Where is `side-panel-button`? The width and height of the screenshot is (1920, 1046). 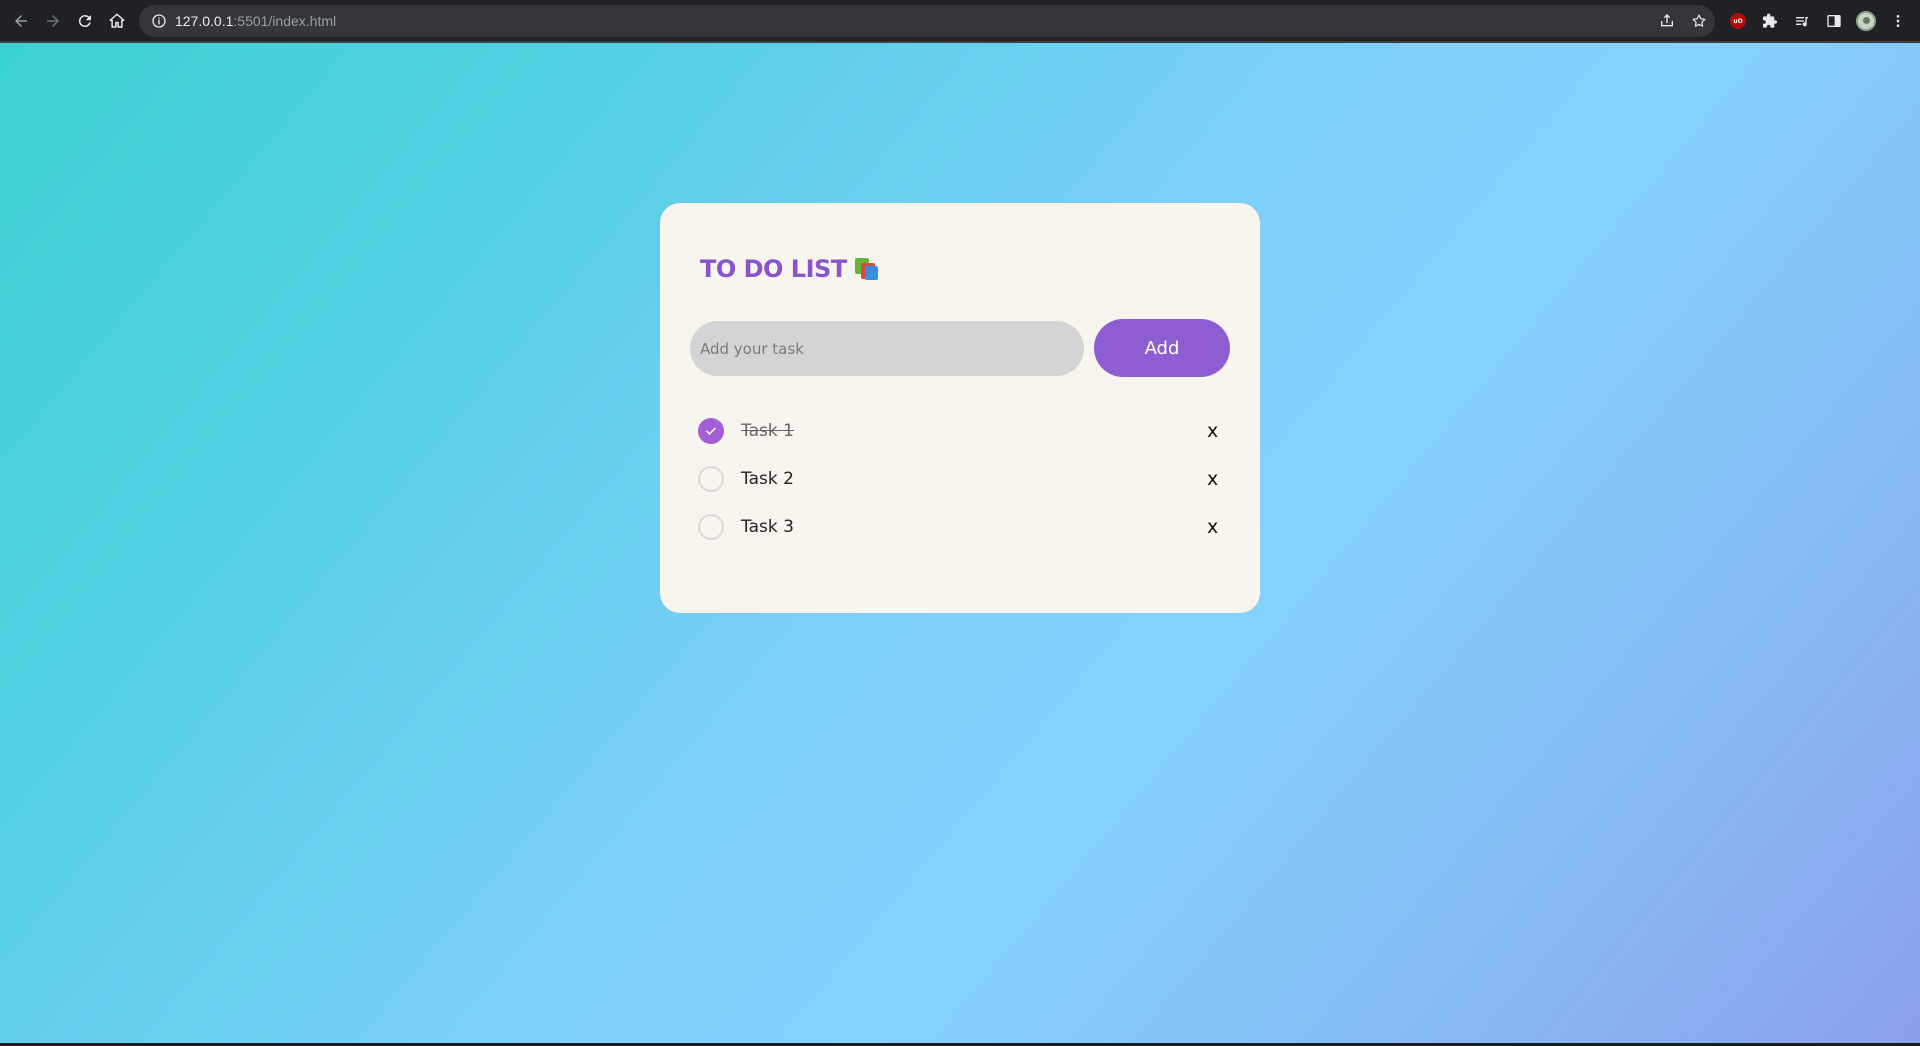
side-panel-button is located at coordinates (1834, 21).